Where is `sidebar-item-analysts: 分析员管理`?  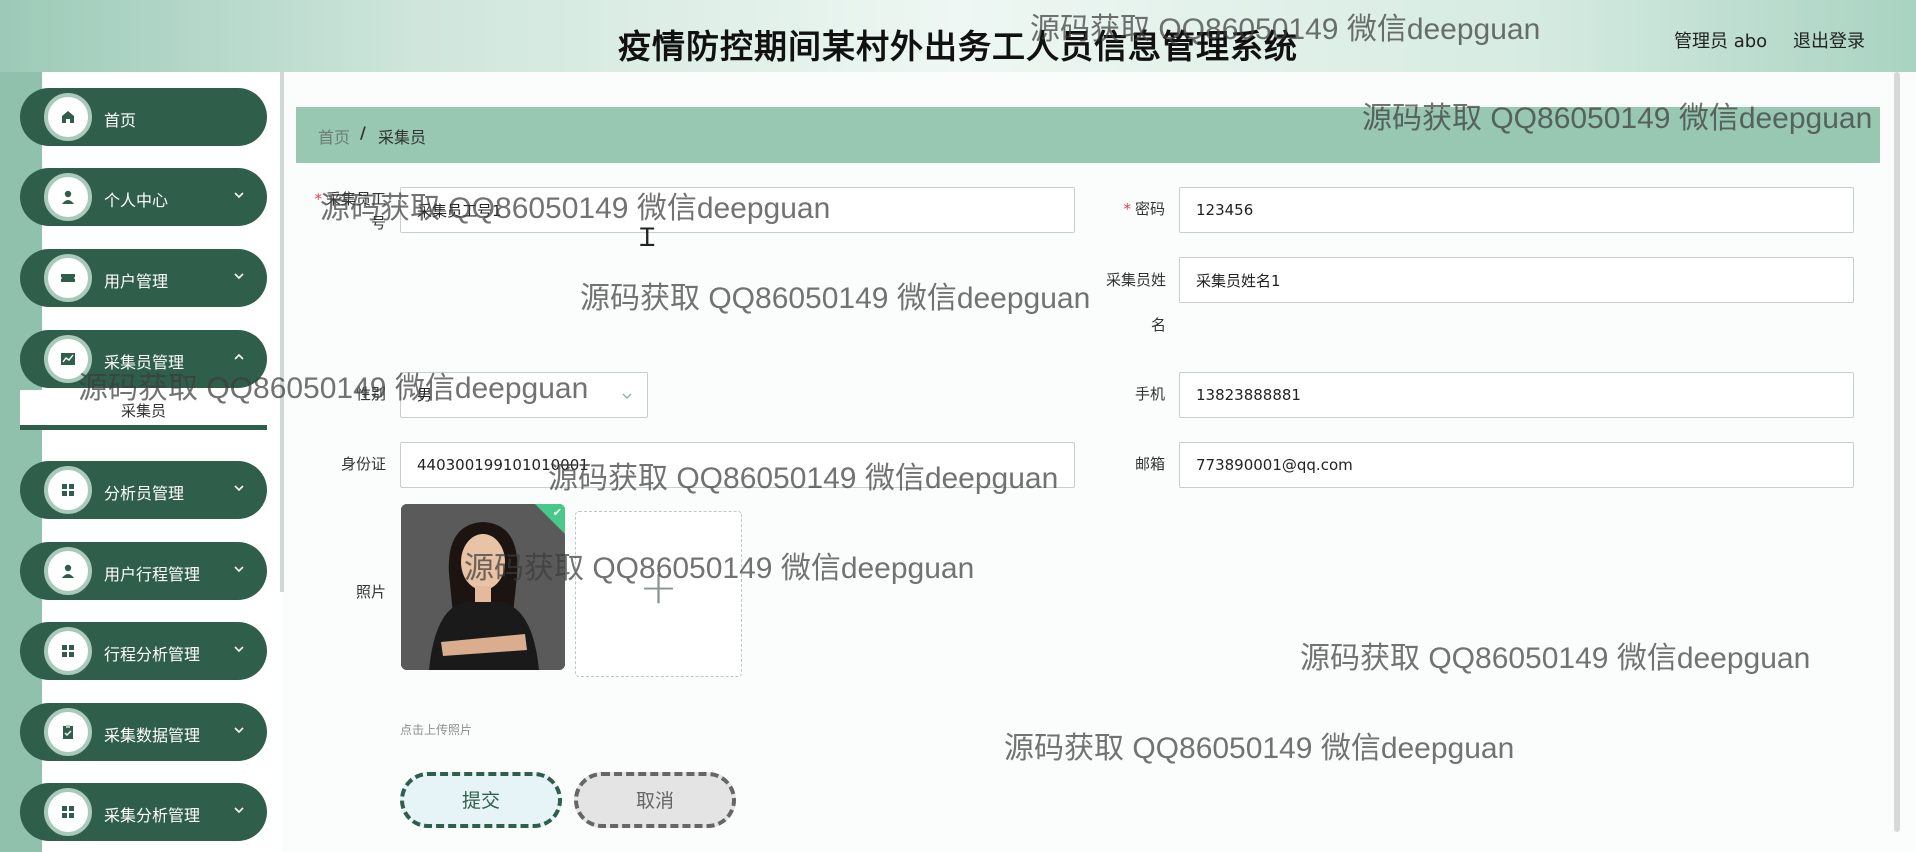 sidebar-item-analysts: 分析员管理 is located at coordinates (143, 490).